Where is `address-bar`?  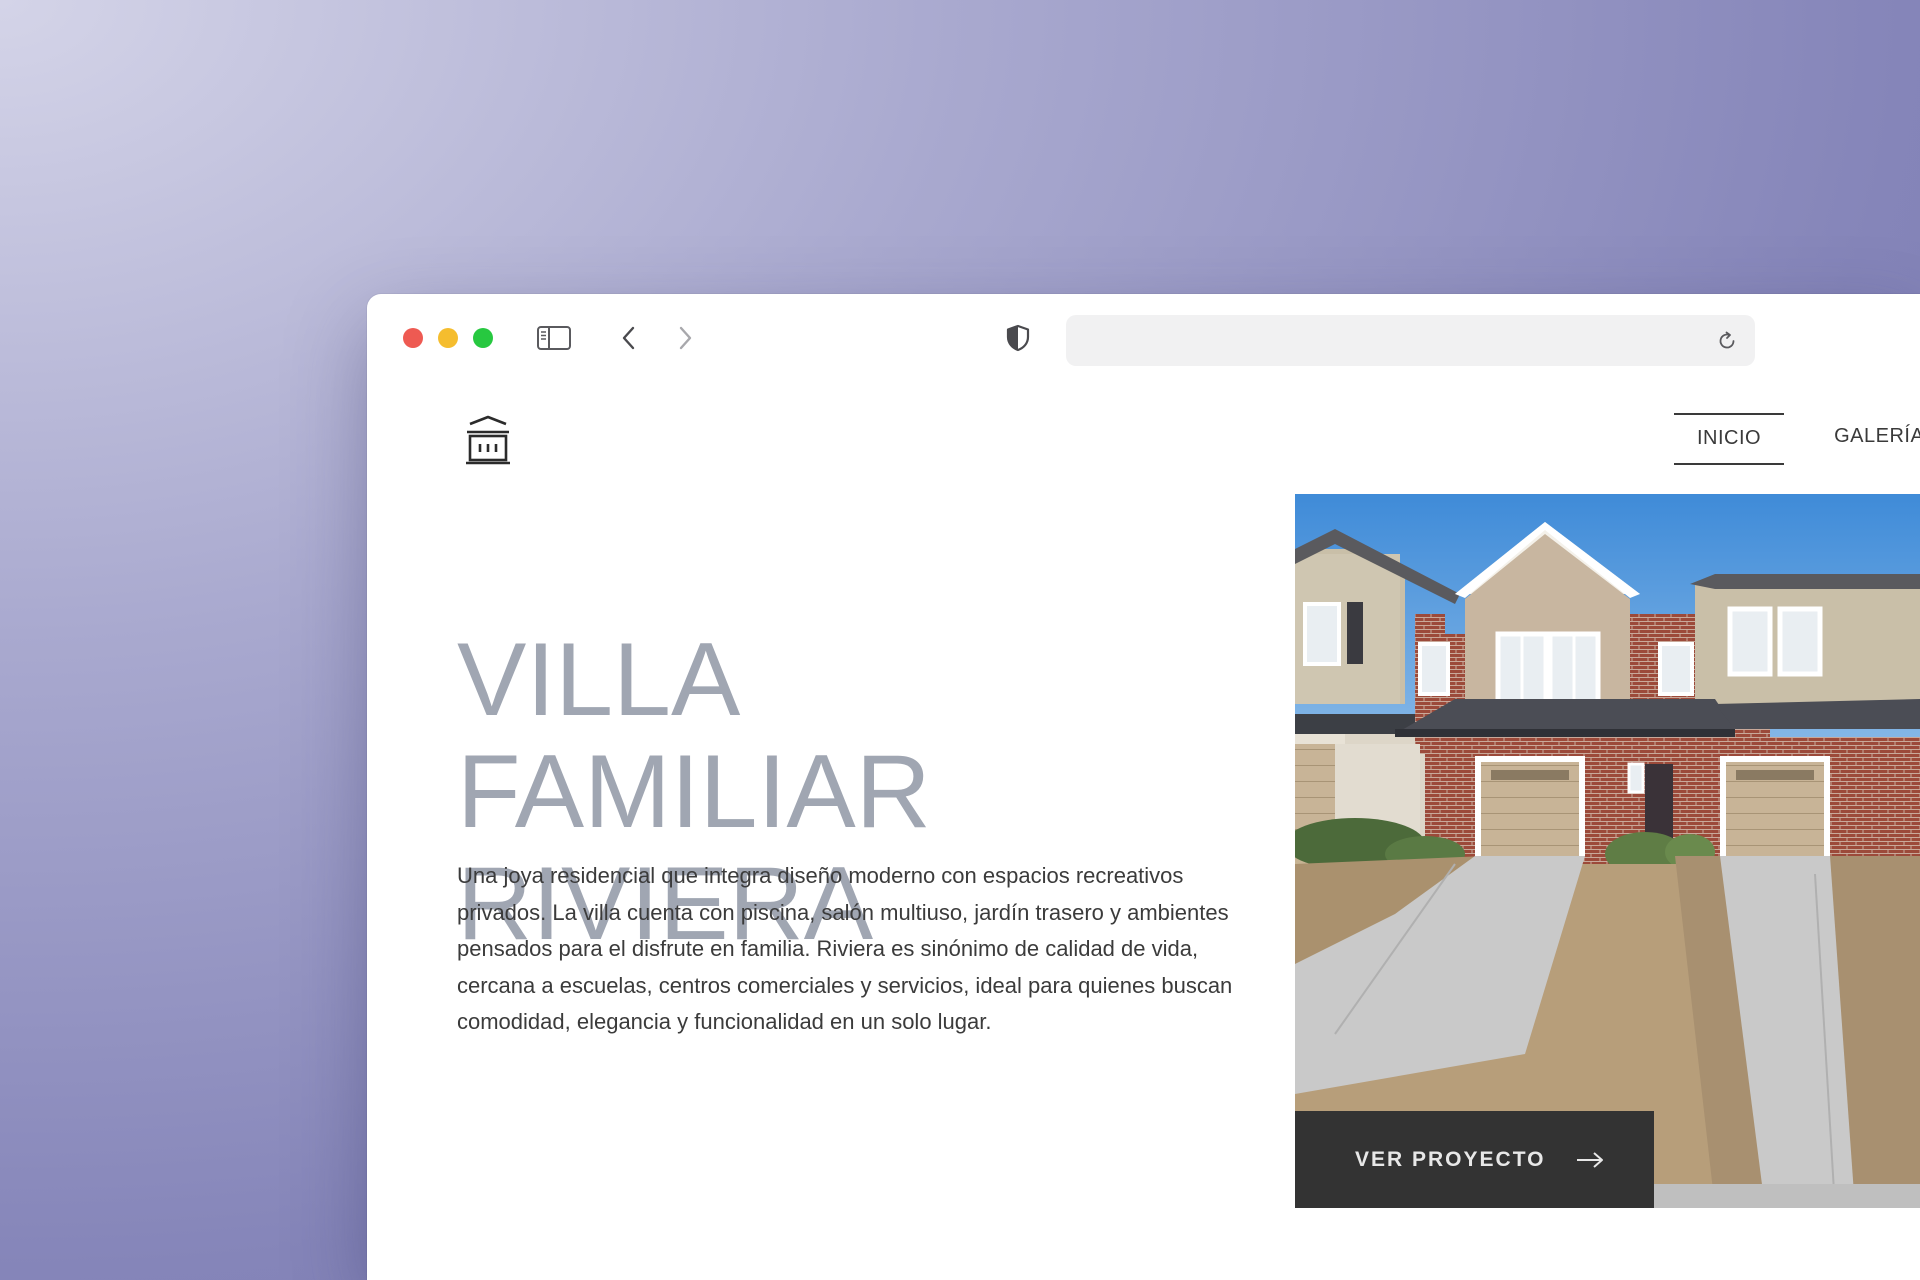 address-bar is located at coordinates (1410, 340).